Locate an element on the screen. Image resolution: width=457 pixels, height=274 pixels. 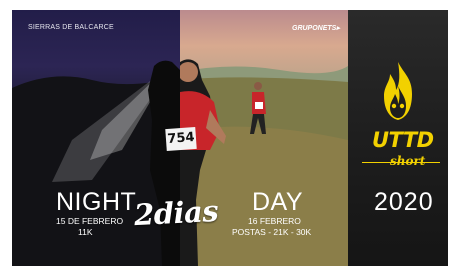
short-logo-text: short is located at coordinates (408, 161).